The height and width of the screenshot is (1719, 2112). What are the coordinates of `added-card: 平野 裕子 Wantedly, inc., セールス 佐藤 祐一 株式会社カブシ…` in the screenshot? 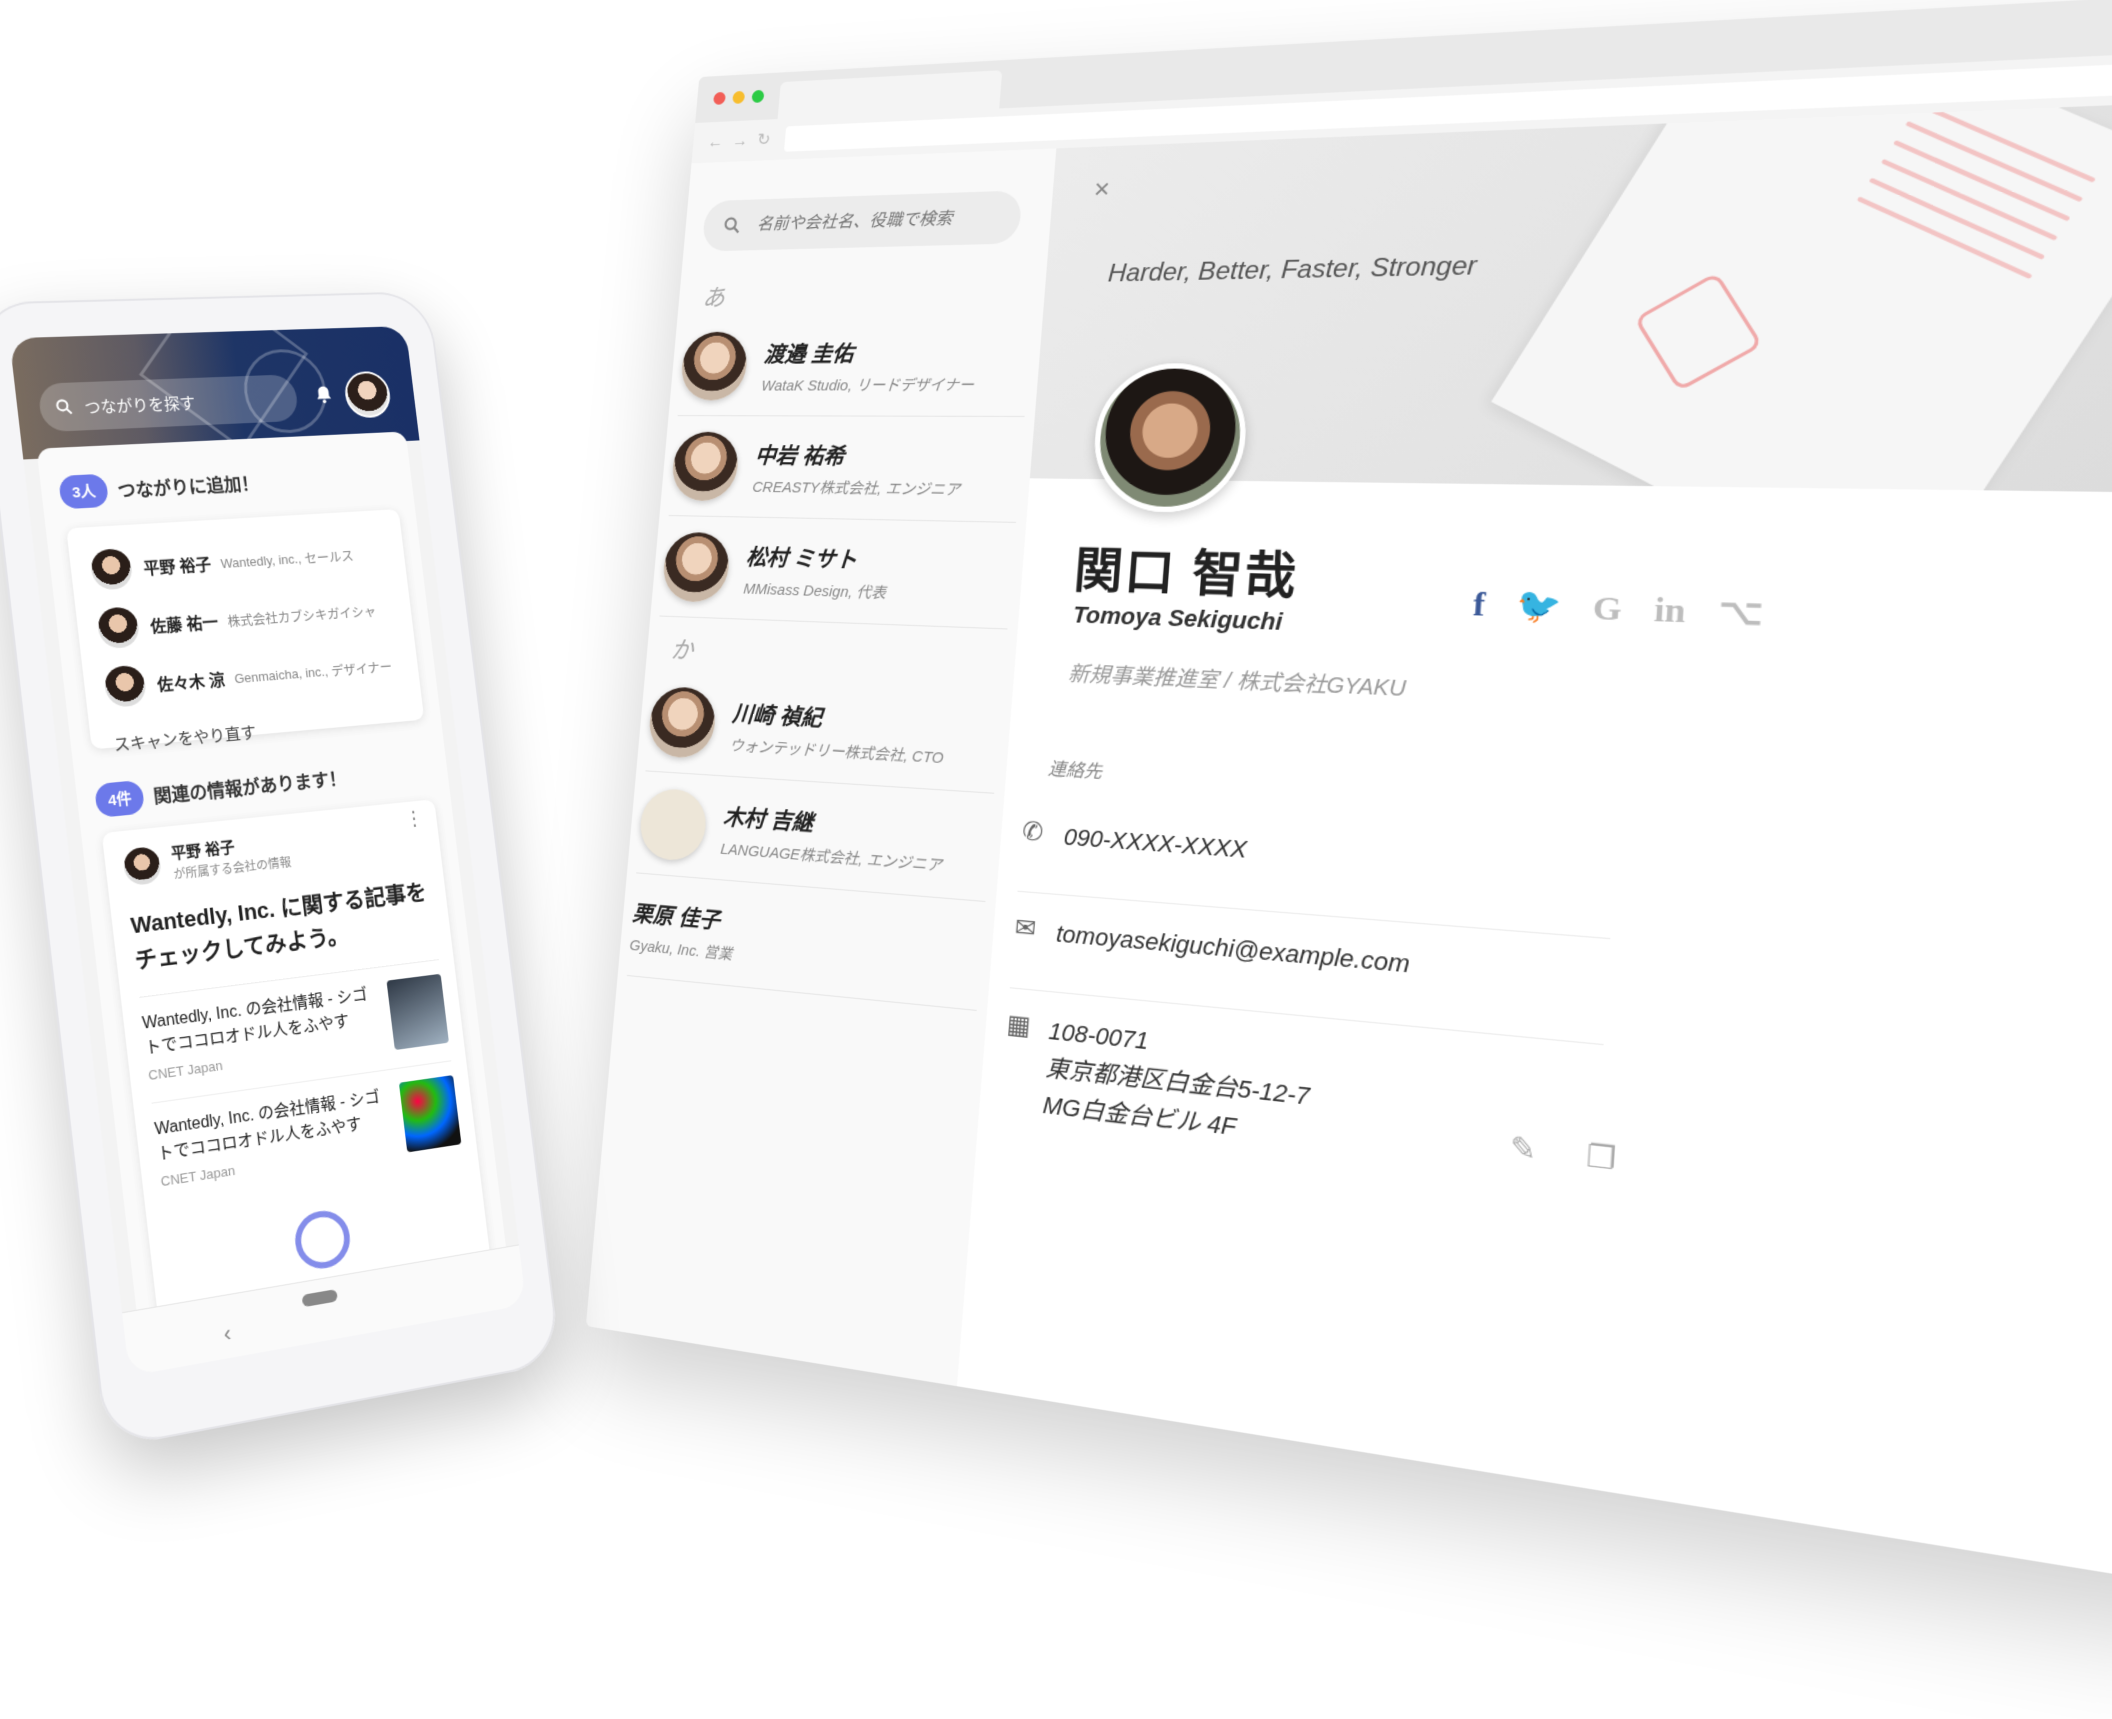 It's located at (245, 632).